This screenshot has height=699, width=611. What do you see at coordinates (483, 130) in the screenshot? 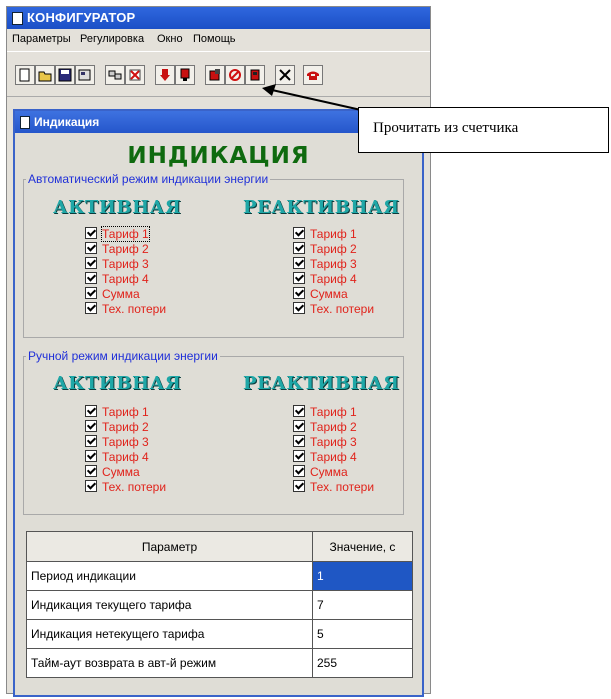
I see `callout-read-from-meter: Прочитать из счетчика` at bounding box center [483, 130].